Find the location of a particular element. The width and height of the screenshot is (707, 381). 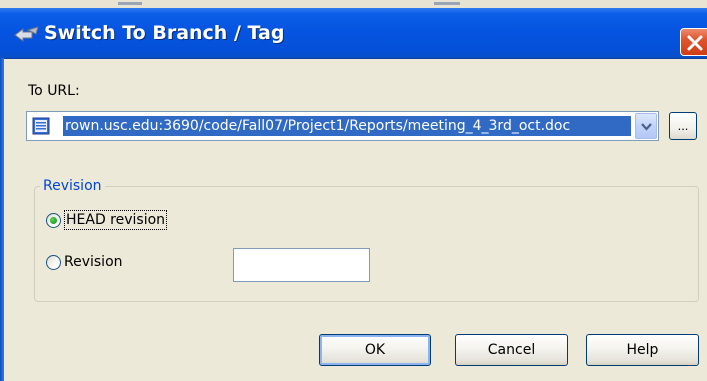

close-icon is located at coordinates (695, 43).